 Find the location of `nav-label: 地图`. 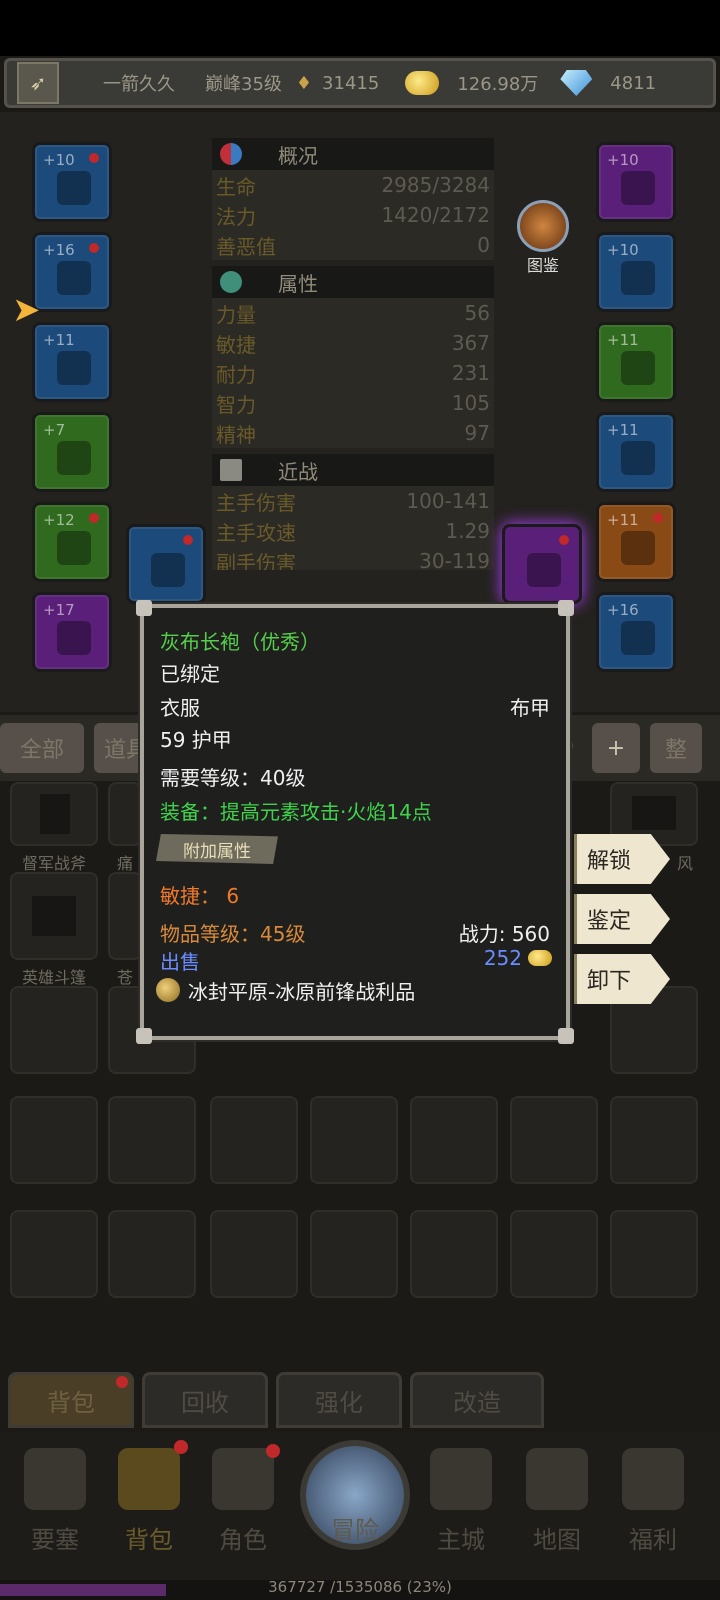

nav-label: 地图 is located at coordinates (557, 1540).